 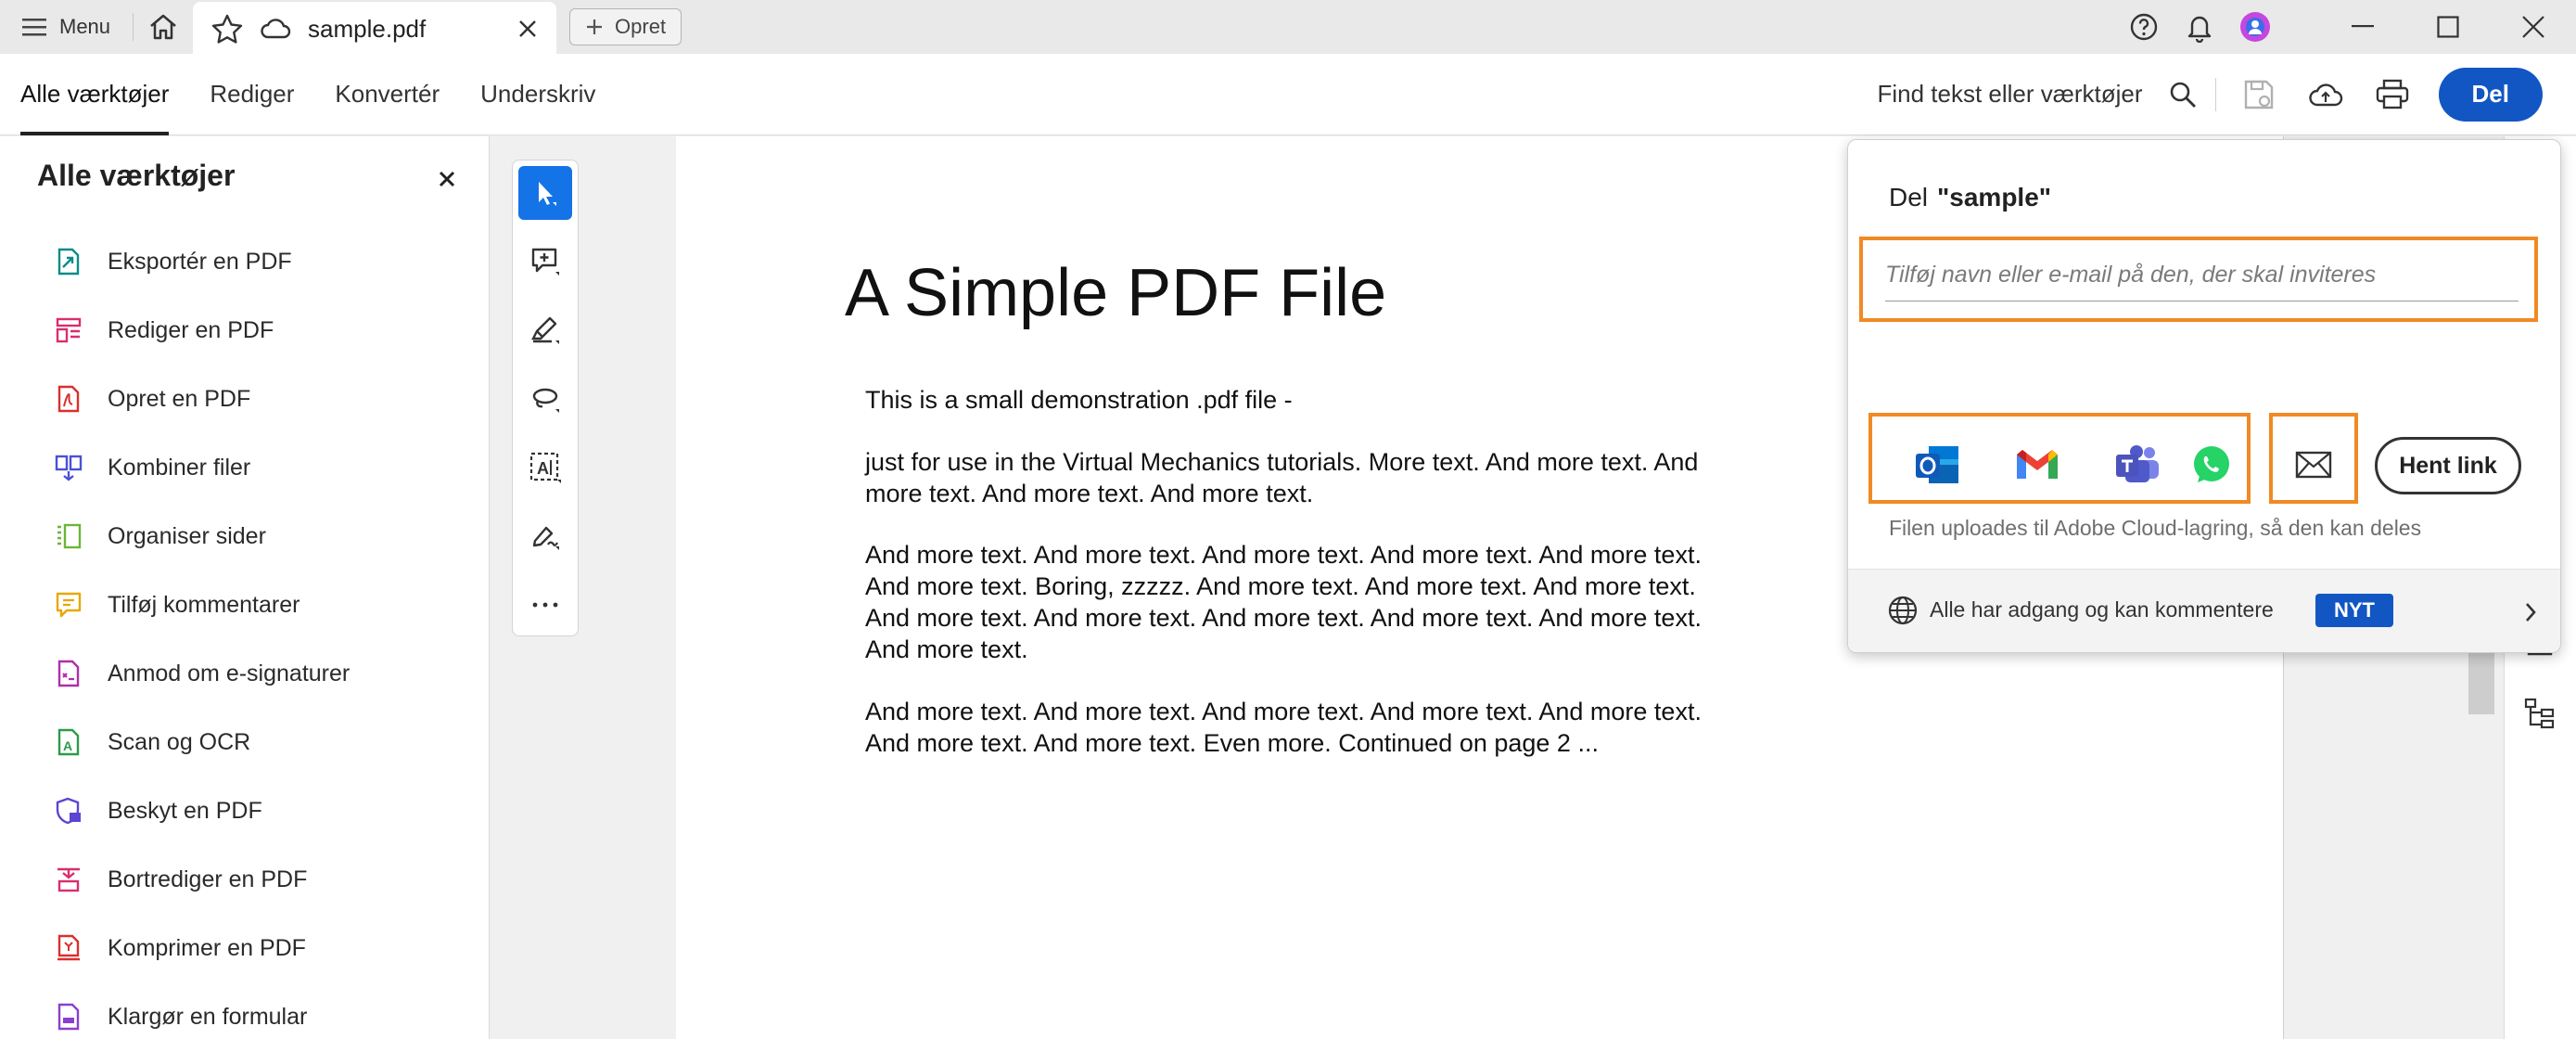 I want to click on tool-organize-pages: Organiser sider, so click(x=160, y=536).